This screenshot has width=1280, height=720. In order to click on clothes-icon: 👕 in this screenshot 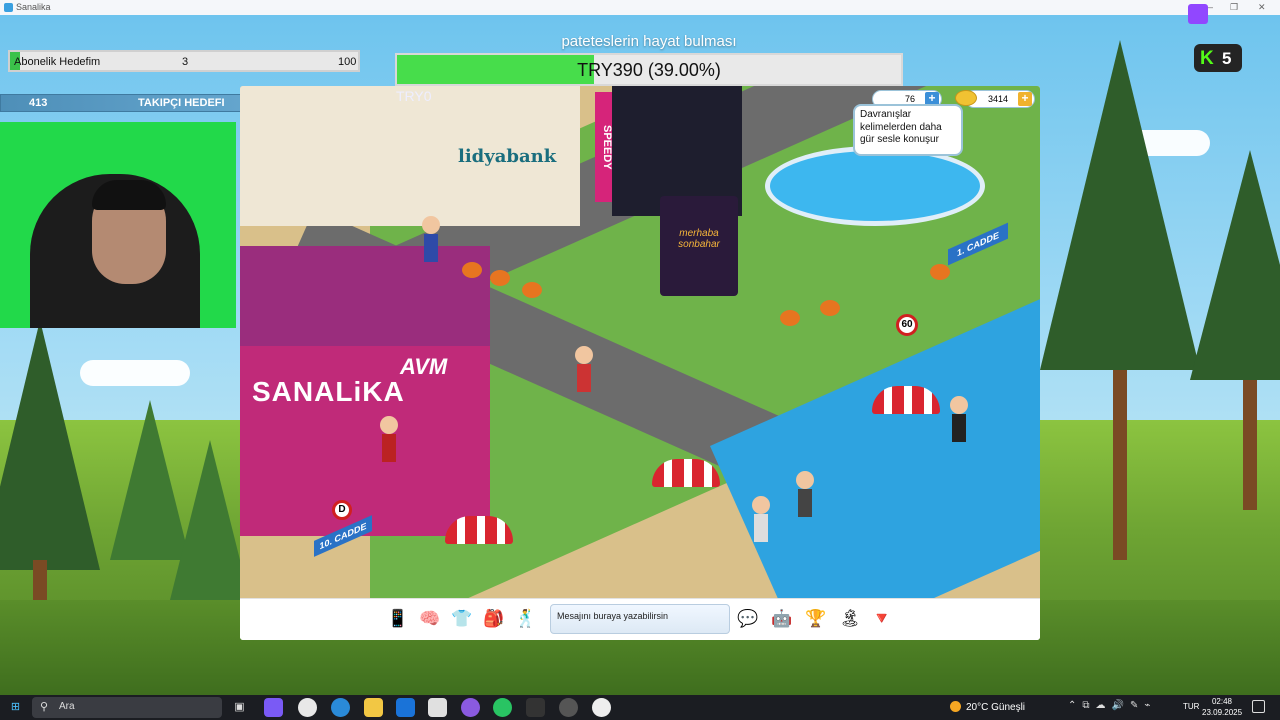, I will do `click(462, 619)`.